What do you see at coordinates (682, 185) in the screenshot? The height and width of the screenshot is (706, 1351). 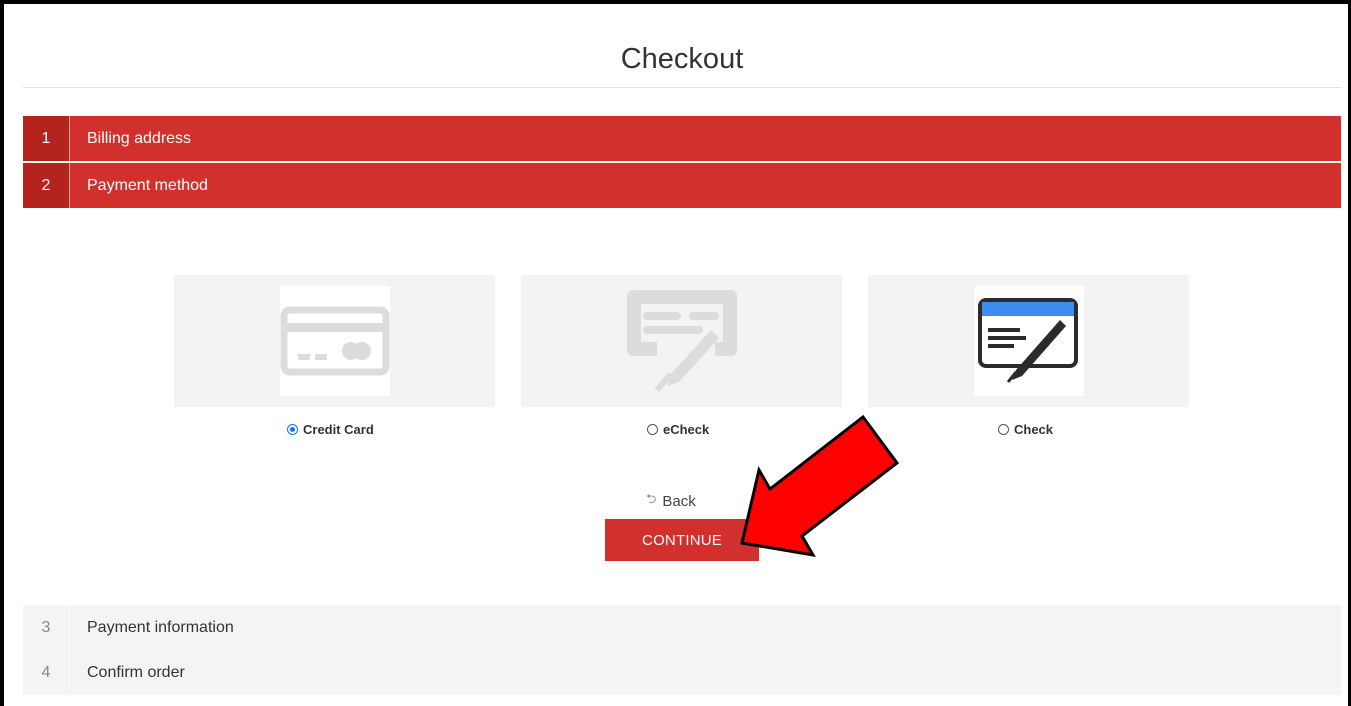 I see `step-payment-method: 2 Payment method` at bounding box center [682, 185].